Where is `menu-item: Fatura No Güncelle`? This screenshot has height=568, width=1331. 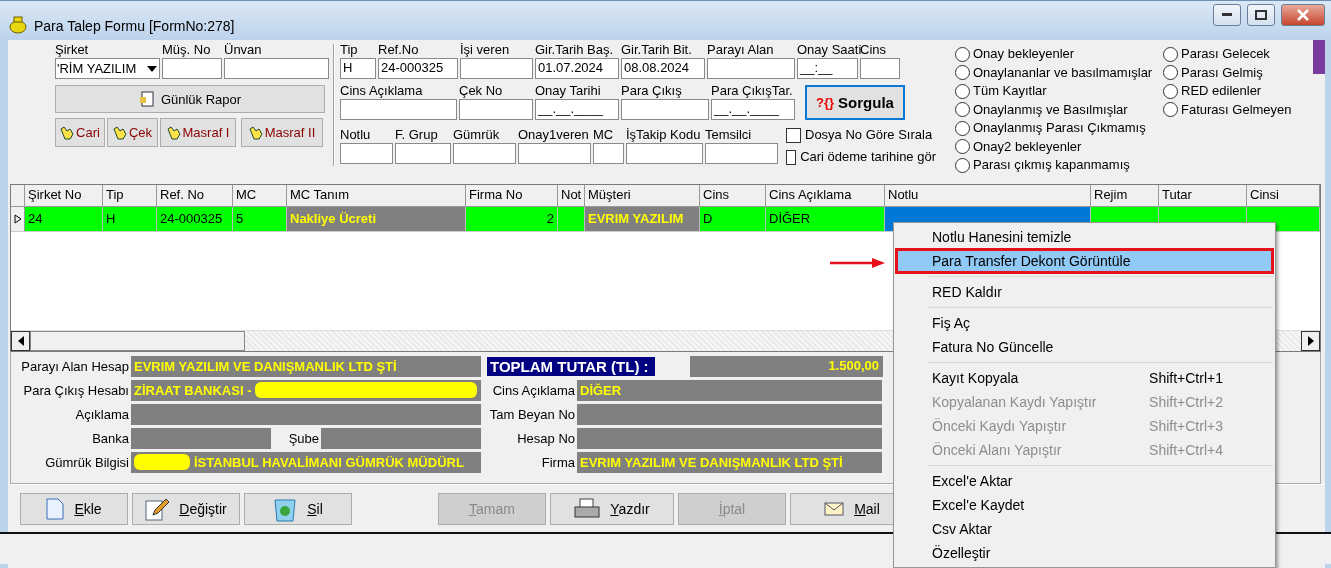 menu-item: Fatura No Güncelle is located at coordinates (1084, 347).